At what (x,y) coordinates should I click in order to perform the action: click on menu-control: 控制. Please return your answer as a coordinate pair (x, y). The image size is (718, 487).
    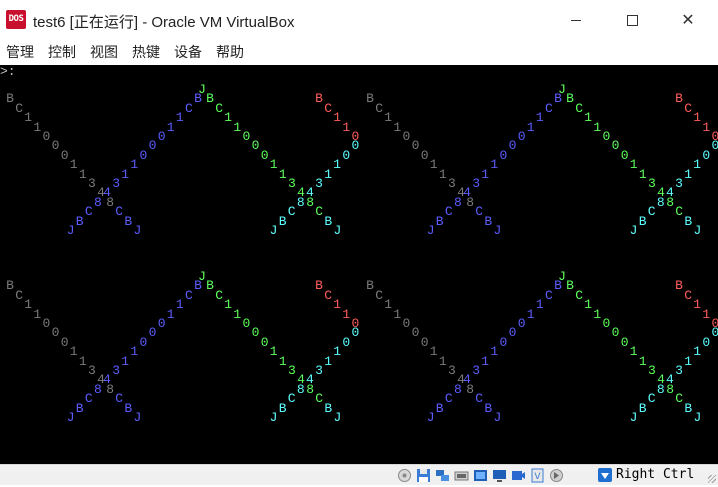
    Looking at the image, I should click on (62, 52).